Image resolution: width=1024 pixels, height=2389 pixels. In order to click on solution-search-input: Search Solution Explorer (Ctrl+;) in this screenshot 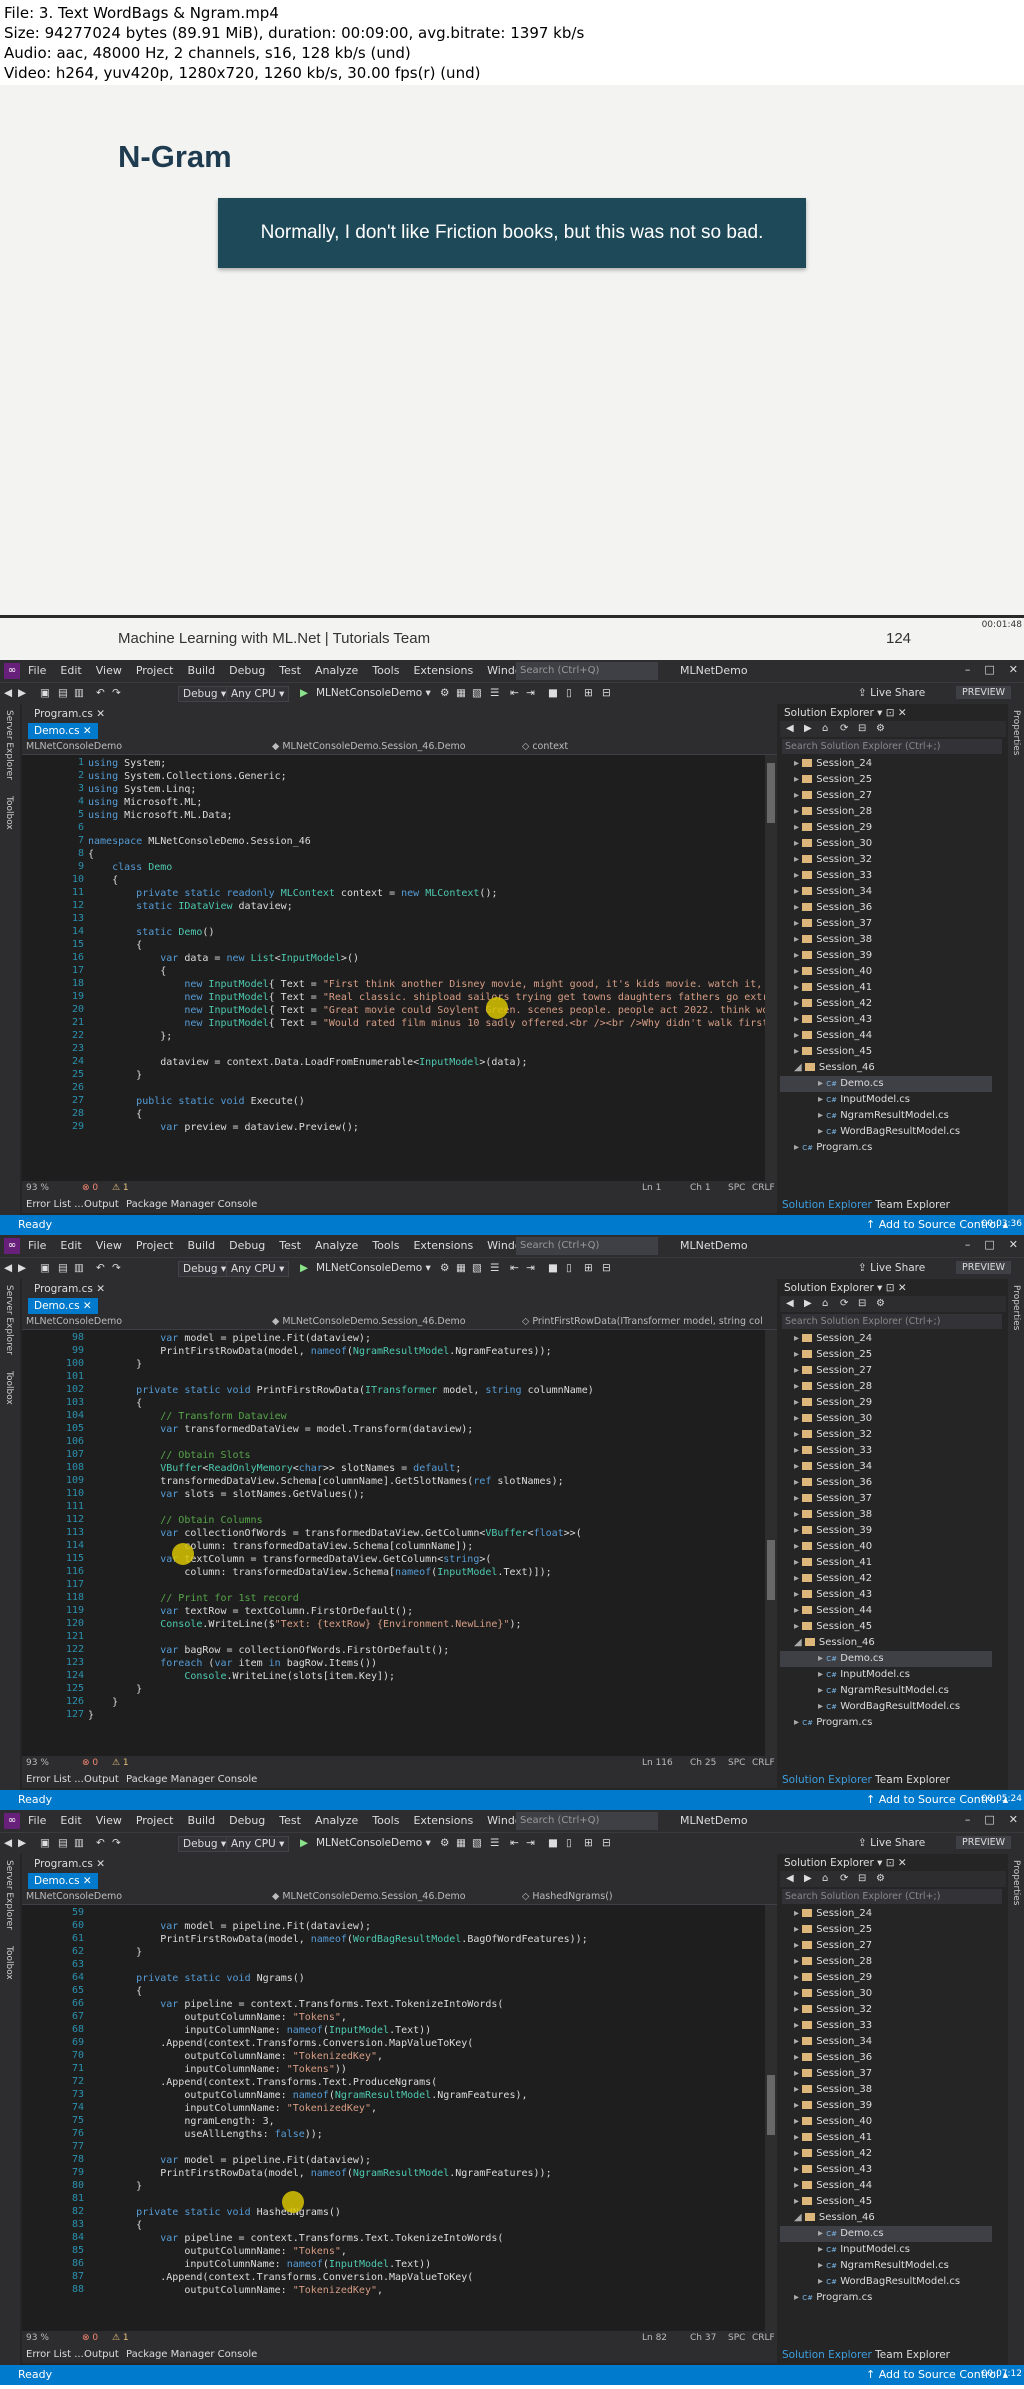, I will do `click(892, 1321)`.